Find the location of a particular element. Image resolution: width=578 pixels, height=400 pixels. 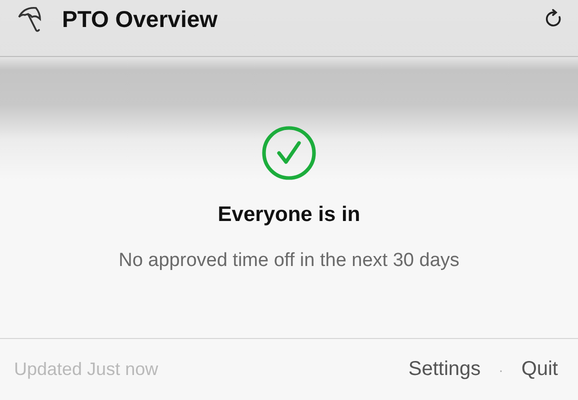

umbrella-icon is located at coordinates (30, 19).